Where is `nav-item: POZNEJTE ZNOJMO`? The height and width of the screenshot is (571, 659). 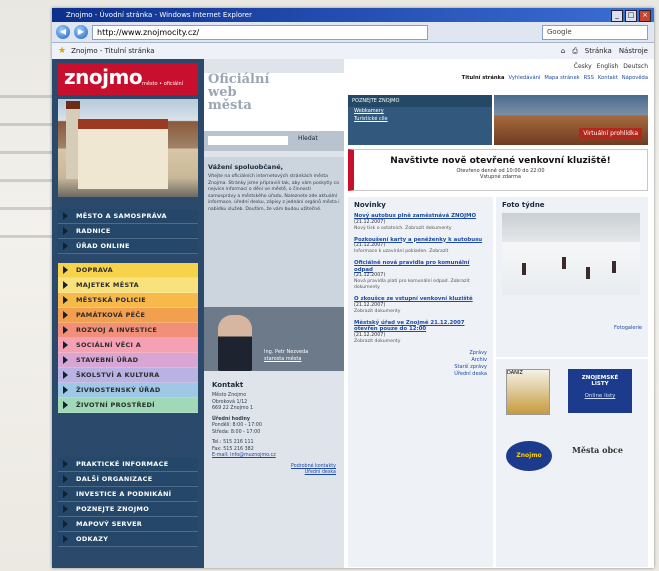
nav-item: POZNEJTE ZNOJMO is located at coordinates (128, 509).